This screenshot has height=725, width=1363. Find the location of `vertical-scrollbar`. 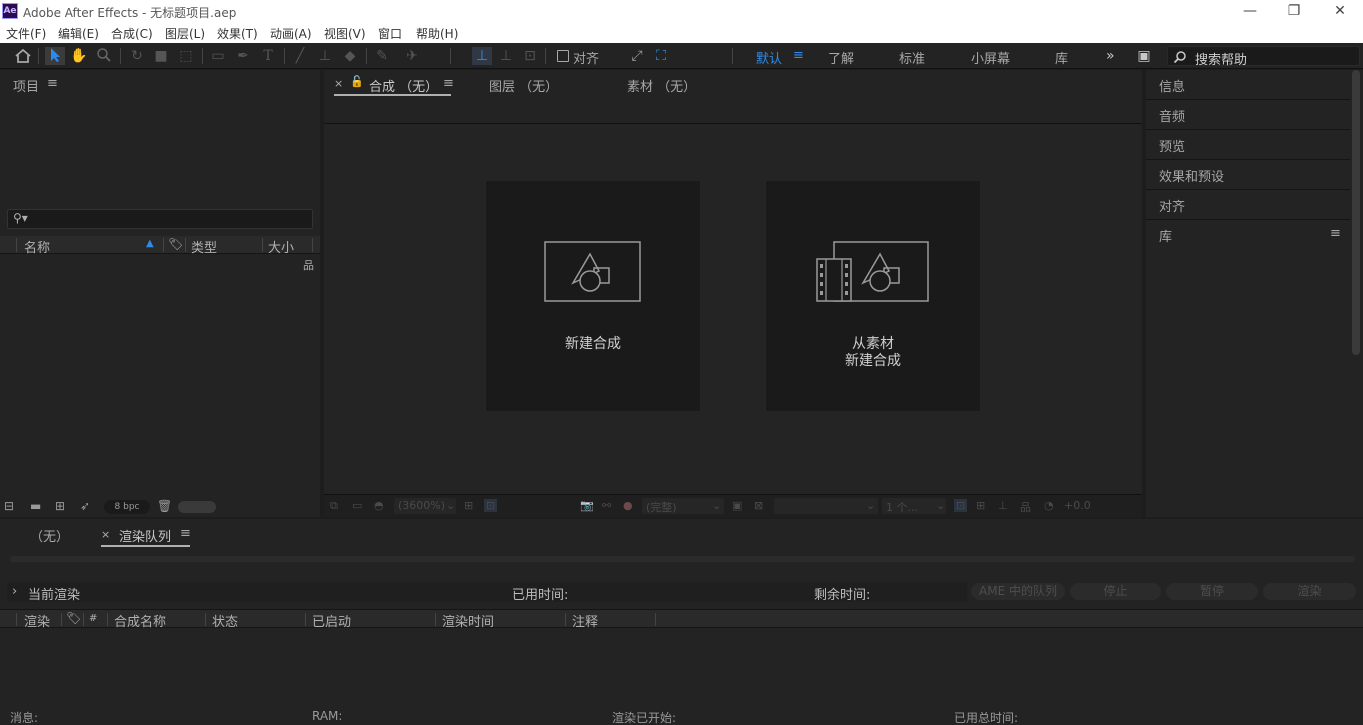

vertical-scrollbar is located at coordinates (1356, 212).